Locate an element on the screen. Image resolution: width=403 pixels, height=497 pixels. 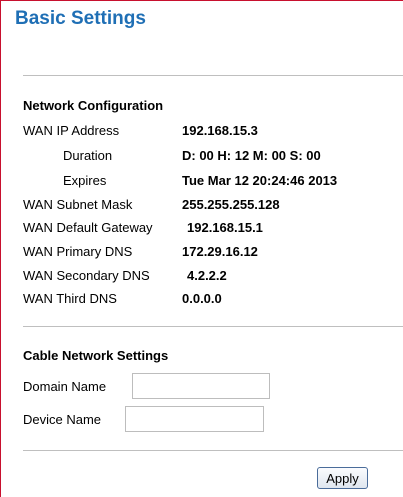
wan-third-dns-value: 0.0.0.0 is located at coordinates (202, 298).